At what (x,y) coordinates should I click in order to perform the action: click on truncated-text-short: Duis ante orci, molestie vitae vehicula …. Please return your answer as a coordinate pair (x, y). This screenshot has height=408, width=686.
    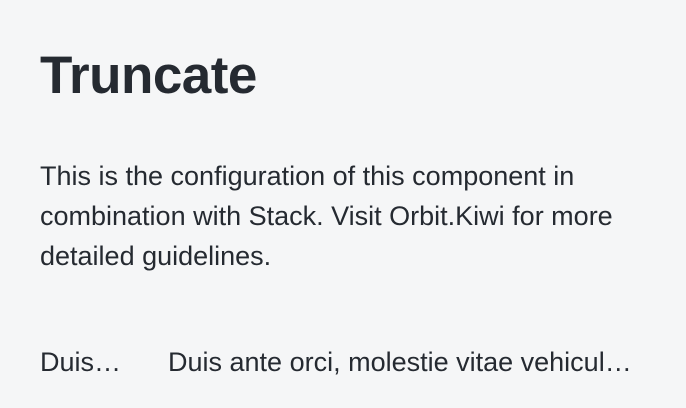
    Looking at the image, I should click on (84, 362).